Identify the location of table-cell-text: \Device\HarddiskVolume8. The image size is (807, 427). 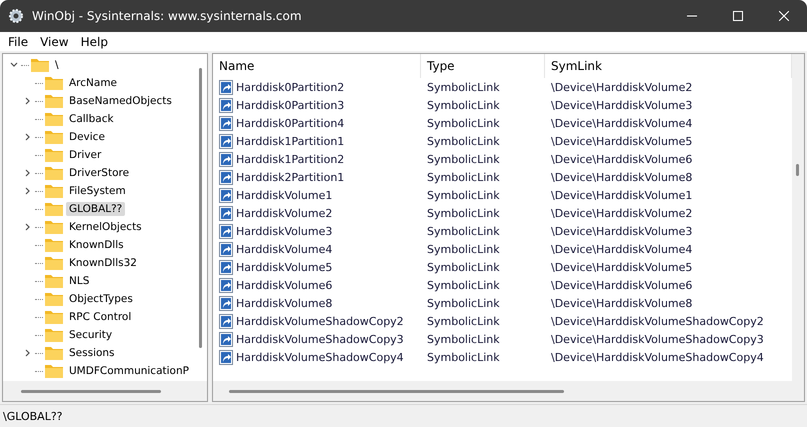
(622, 177).